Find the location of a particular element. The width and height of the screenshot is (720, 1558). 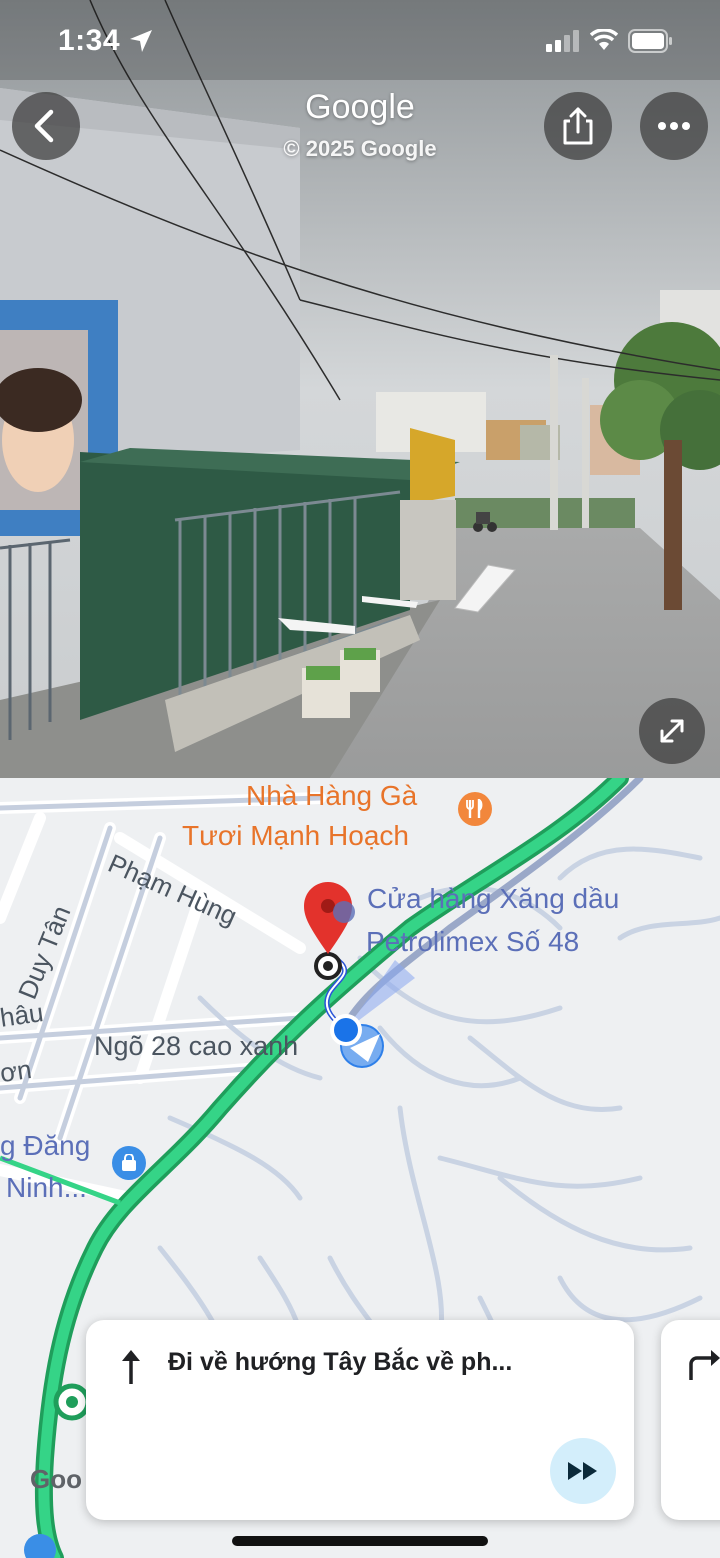

poi-label-restaurant-line1: Nhà Hàng Gà is located at coordinates (331, 796).